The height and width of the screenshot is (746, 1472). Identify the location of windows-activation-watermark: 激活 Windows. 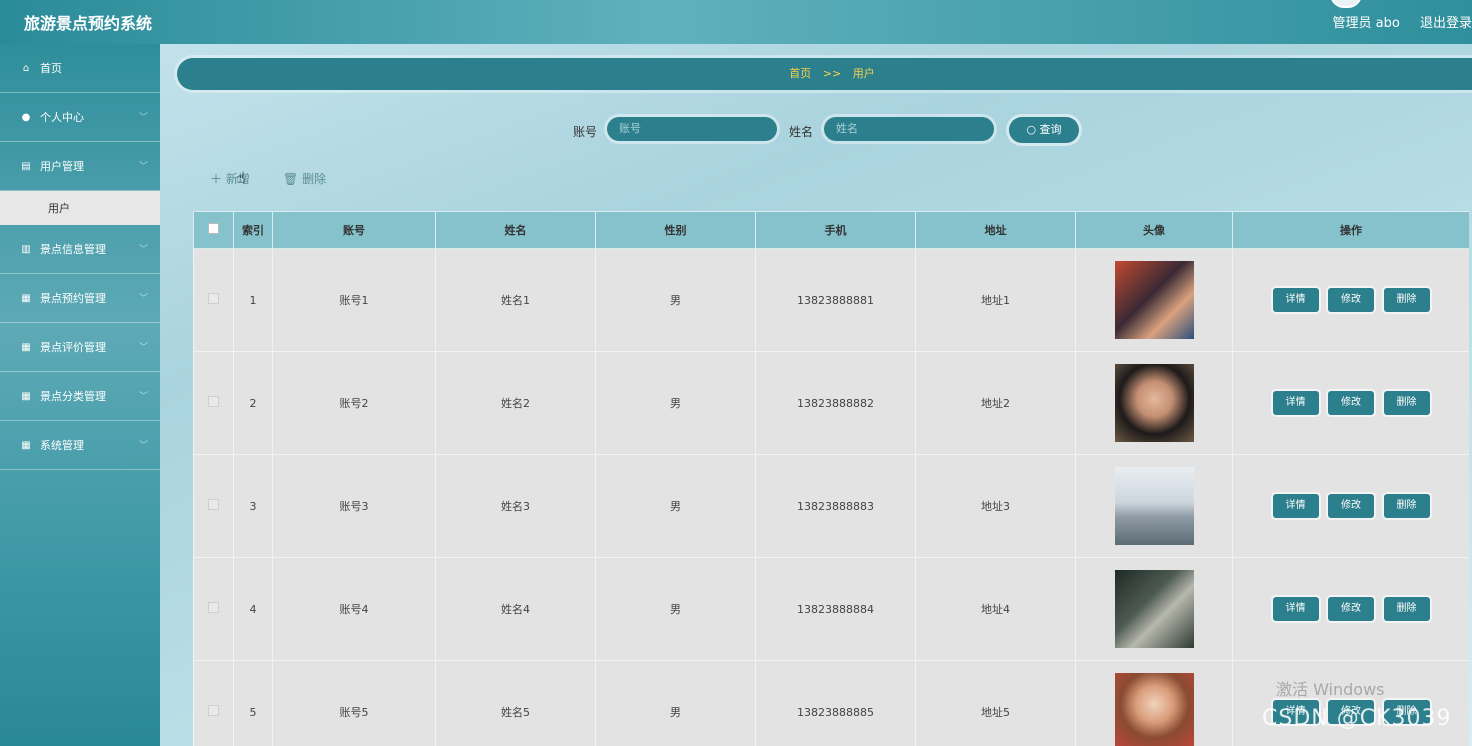
(1330, 689).